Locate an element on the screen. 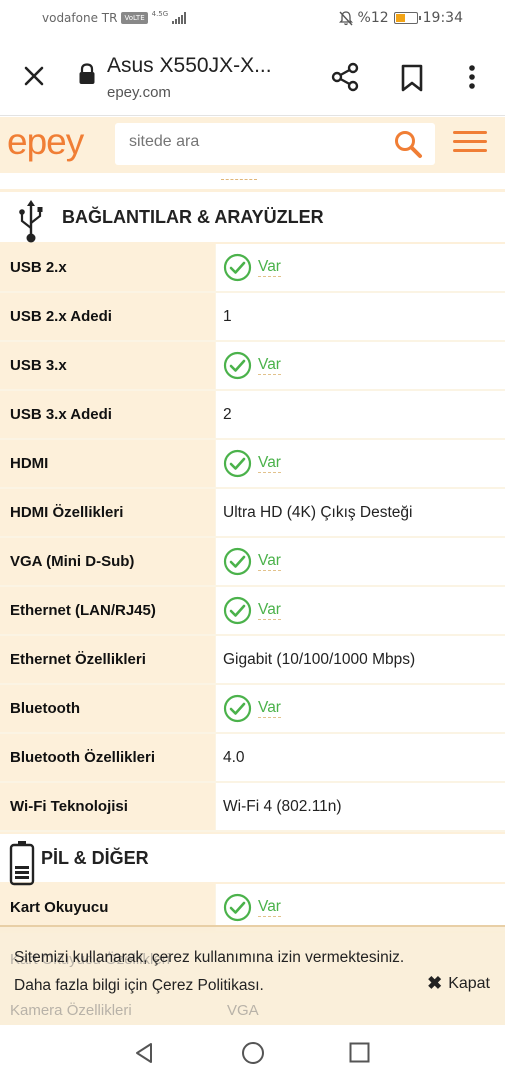 This screenshot has width=505, height=1080. mute-bell-icon is located at coordinates (345, 17).